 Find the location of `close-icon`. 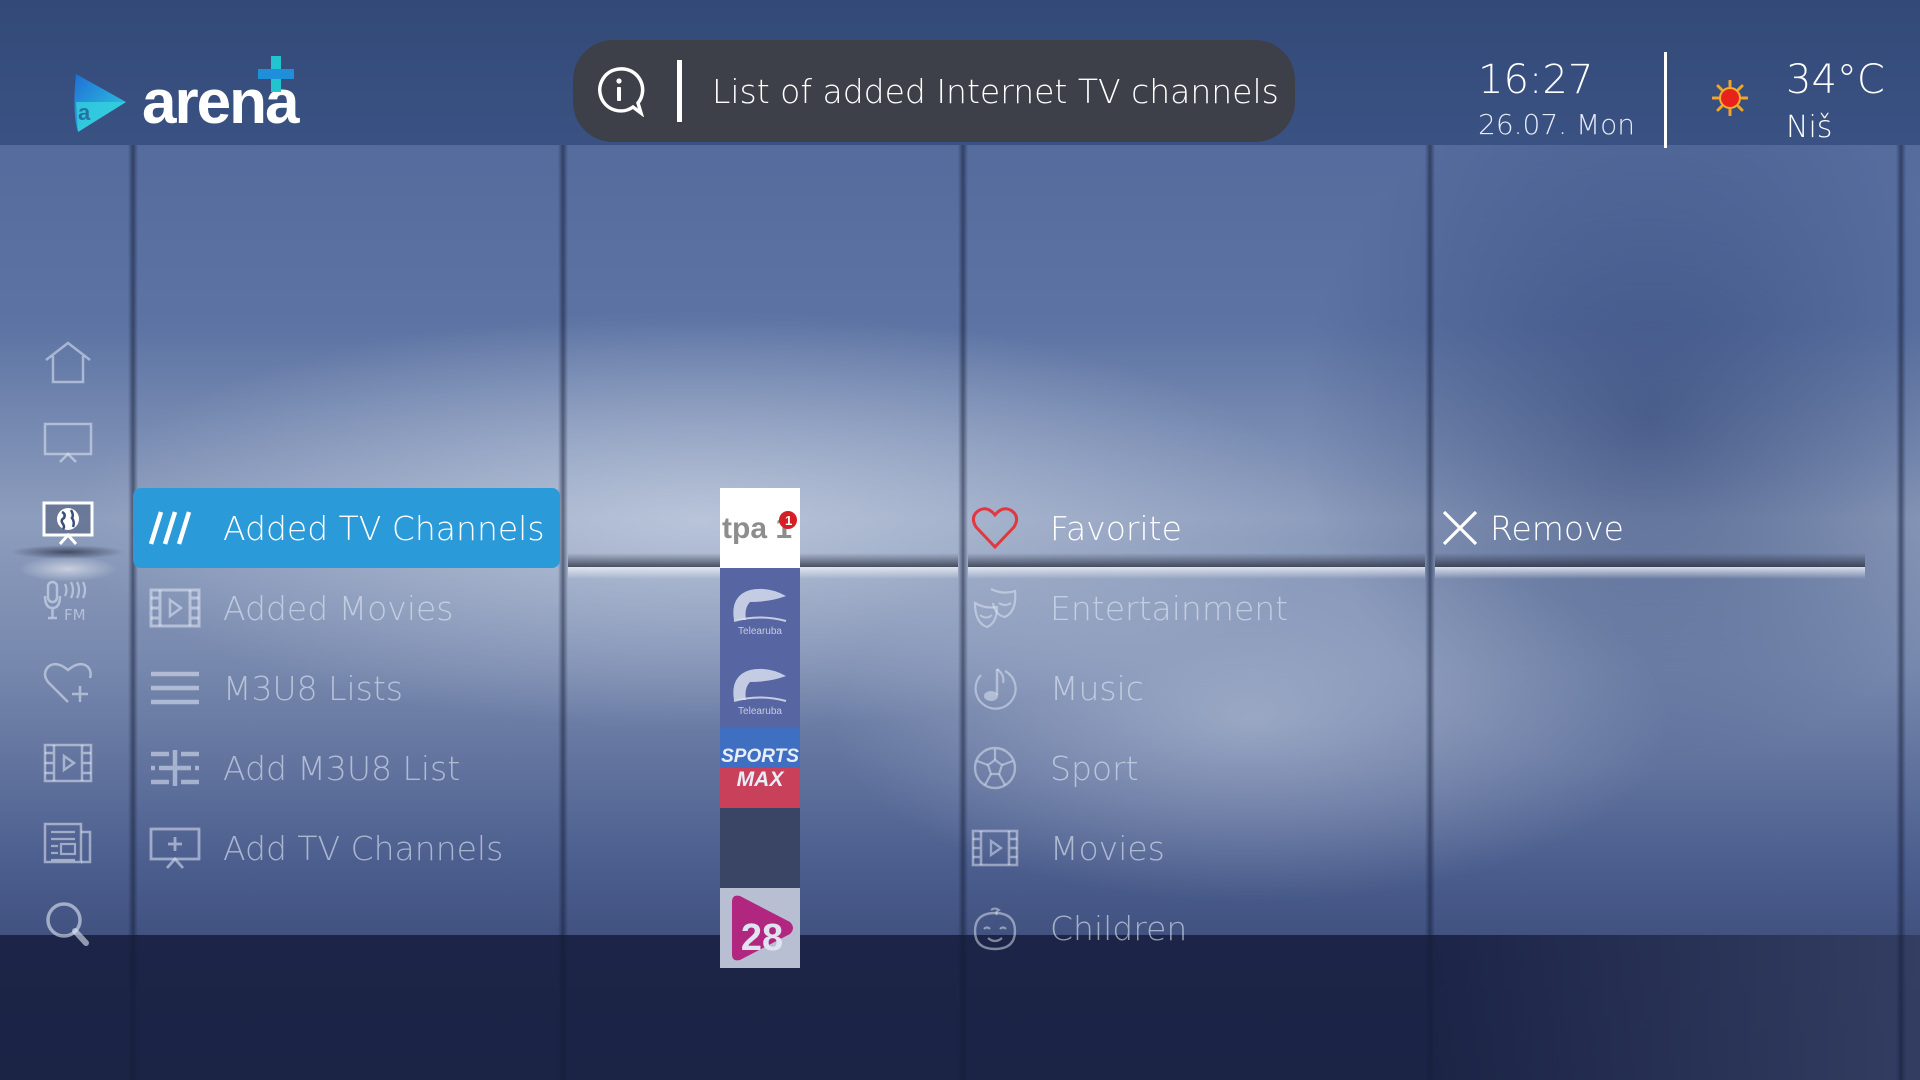

close-icon is located at coordinates (1460, 528).